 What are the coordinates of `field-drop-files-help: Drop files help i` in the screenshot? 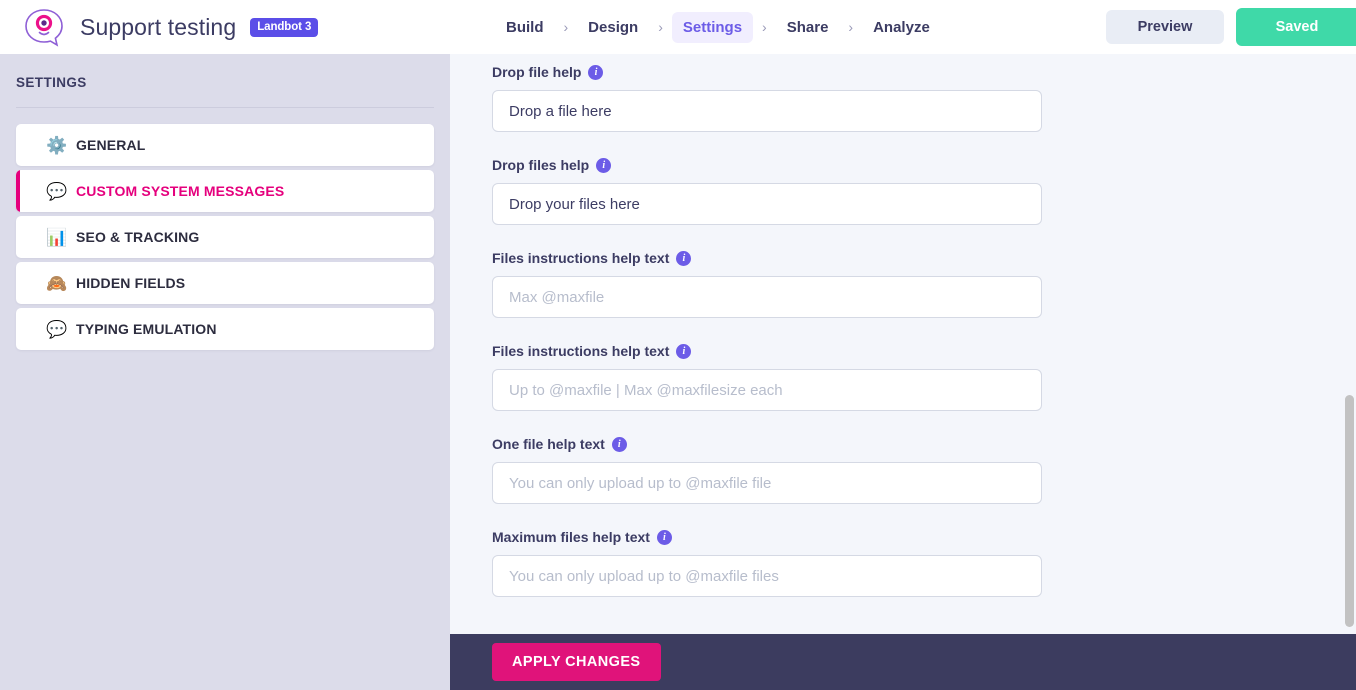 It's located at (921, 191).